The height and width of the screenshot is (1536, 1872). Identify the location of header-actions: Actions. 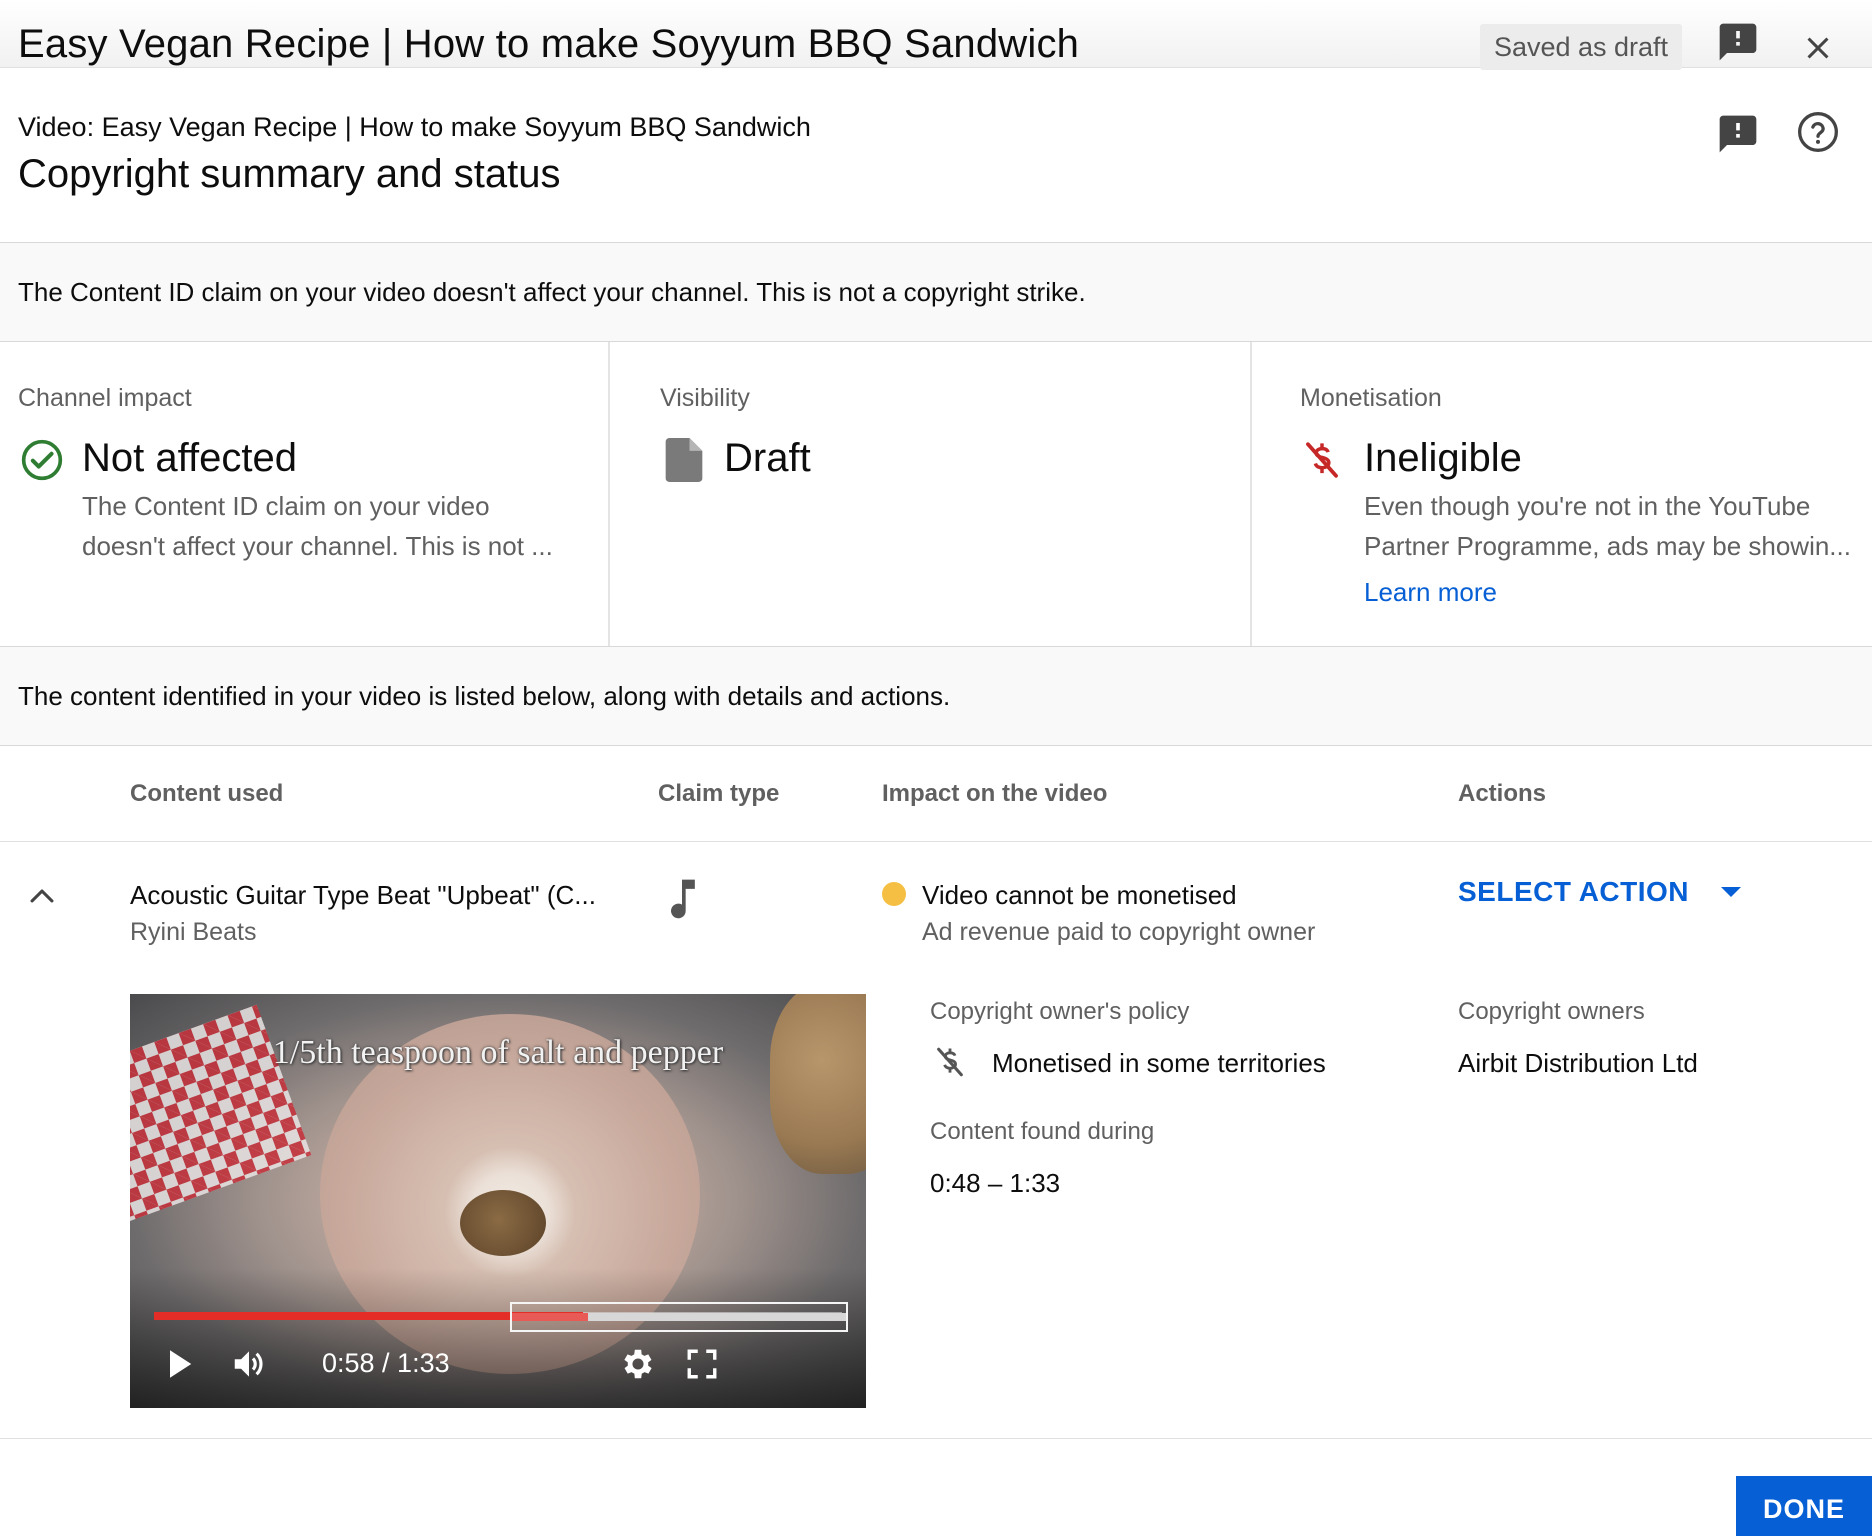
(1502, 793).